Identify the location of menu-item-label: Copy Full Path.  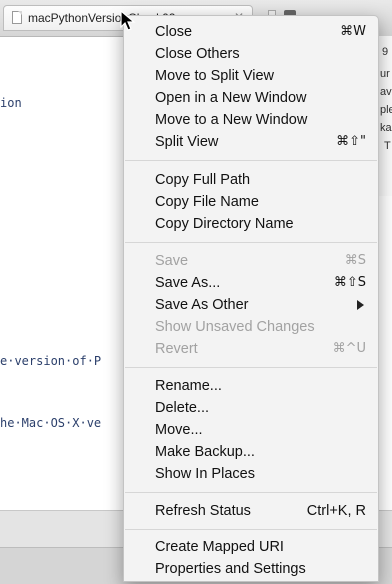
(203, 180).